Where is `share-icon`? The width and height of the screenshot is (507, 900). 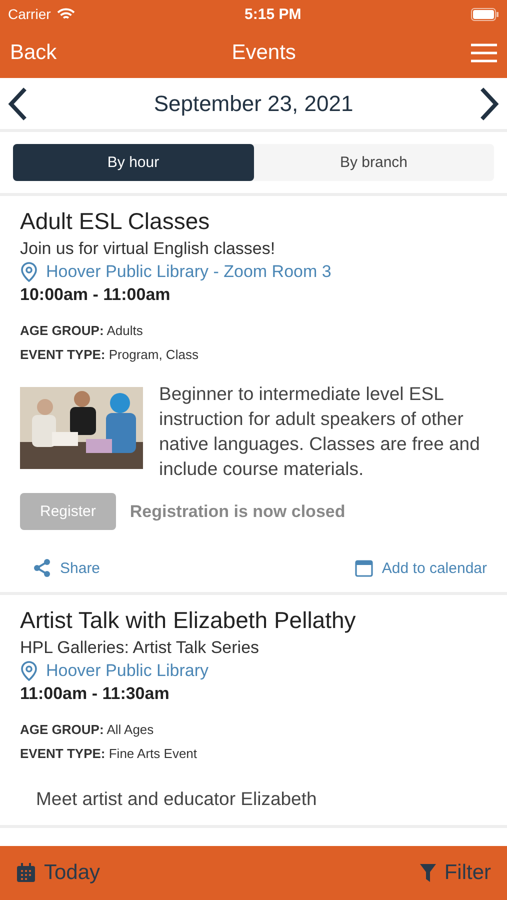 share-icon is located at coordinates (42, 568).